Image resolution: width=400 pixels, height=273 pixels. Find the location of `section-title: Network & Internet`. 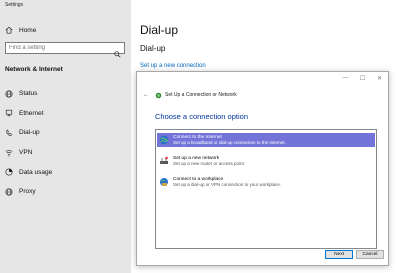

section-title: Network & Internet is located at coordinates (34, 69).